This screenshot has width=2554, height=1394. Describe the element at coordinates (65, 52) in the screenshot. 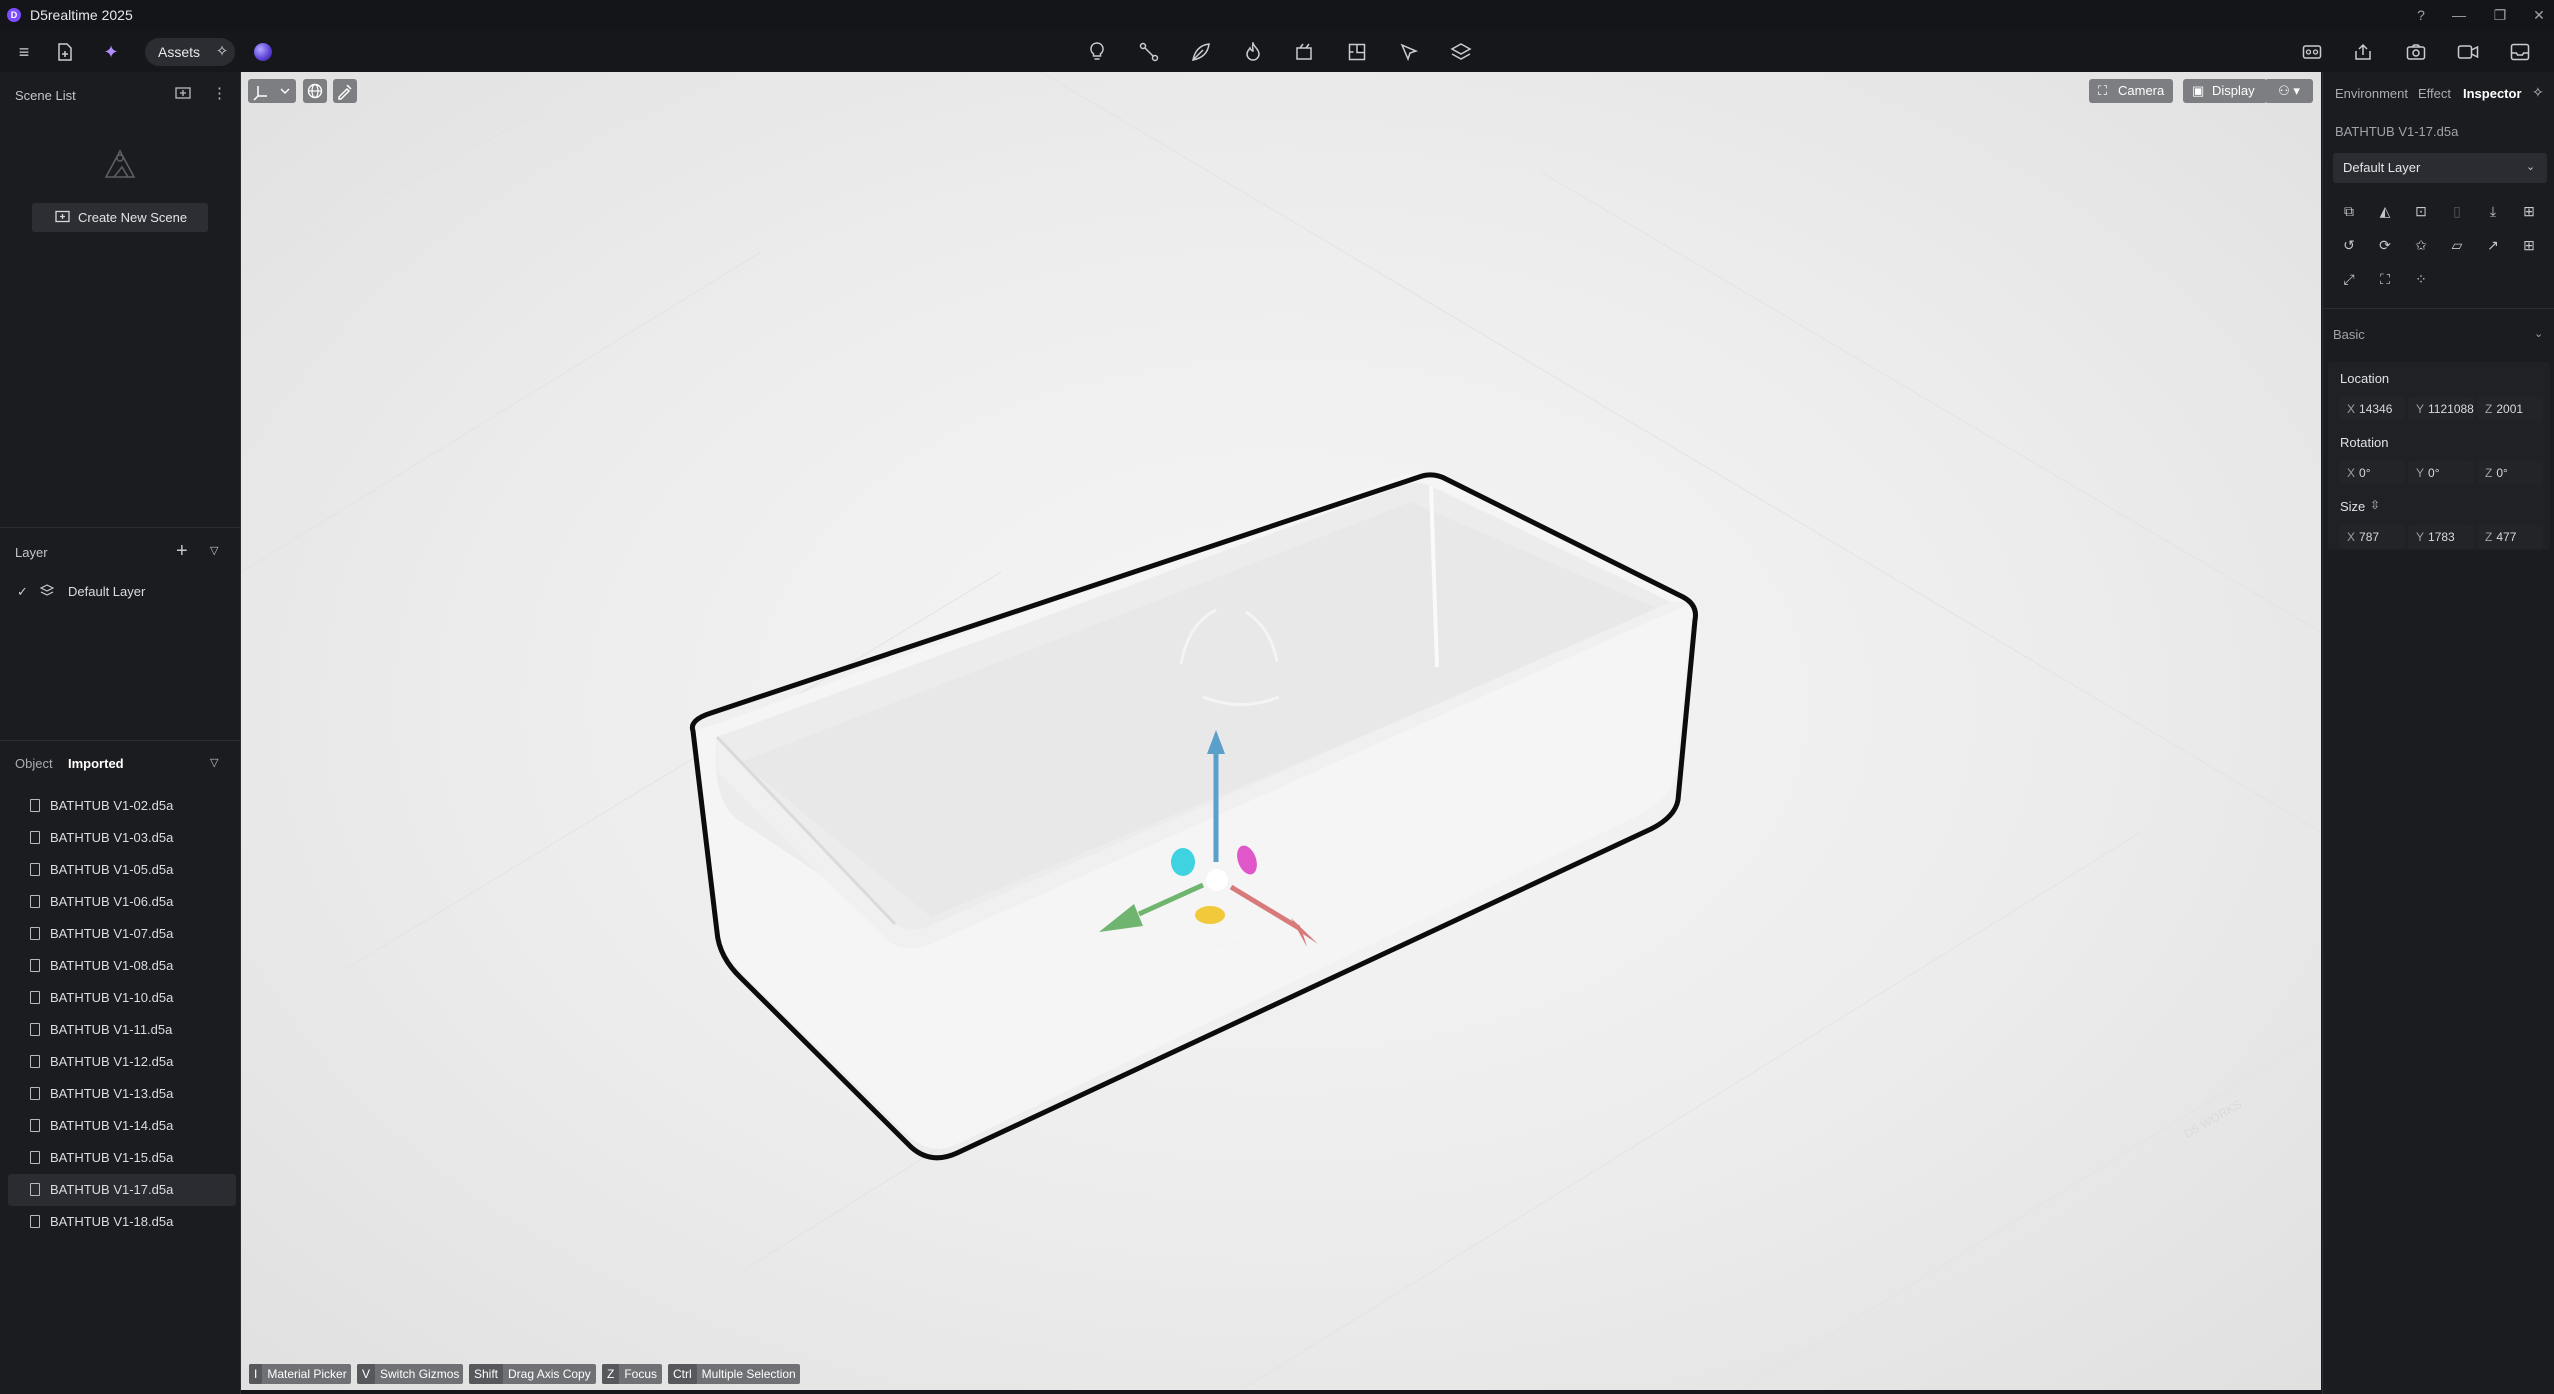

I see `new-file-icon` at that location.